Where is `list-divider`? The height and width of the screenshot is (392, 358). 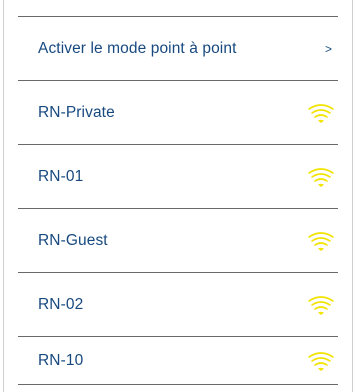
list-divider is located at coordinates (178, 384).